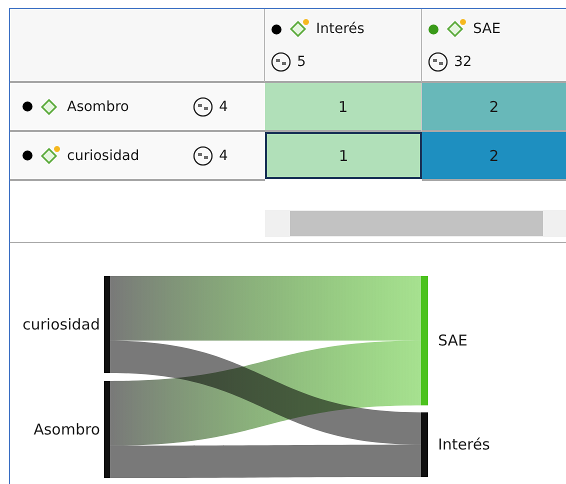 This screenshot has width=566, height=484. What do you see at coordinates (494, 46) in the screenshot?
I see `column-header: SAE 32` at bounding box center [494, 46].